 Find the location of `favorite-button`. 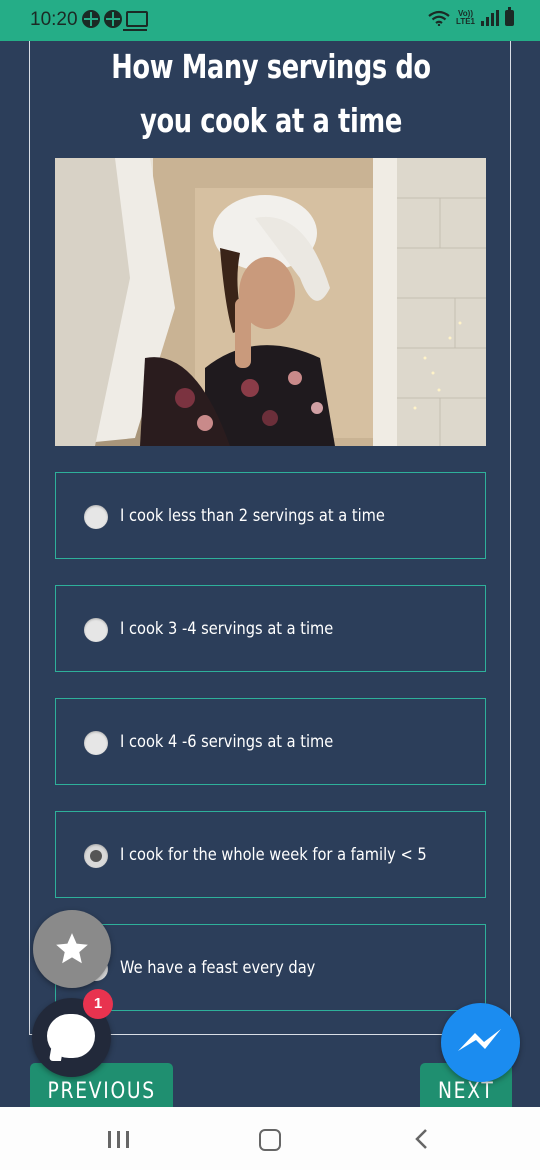

favorite-button is located at coordinates (72, 949).